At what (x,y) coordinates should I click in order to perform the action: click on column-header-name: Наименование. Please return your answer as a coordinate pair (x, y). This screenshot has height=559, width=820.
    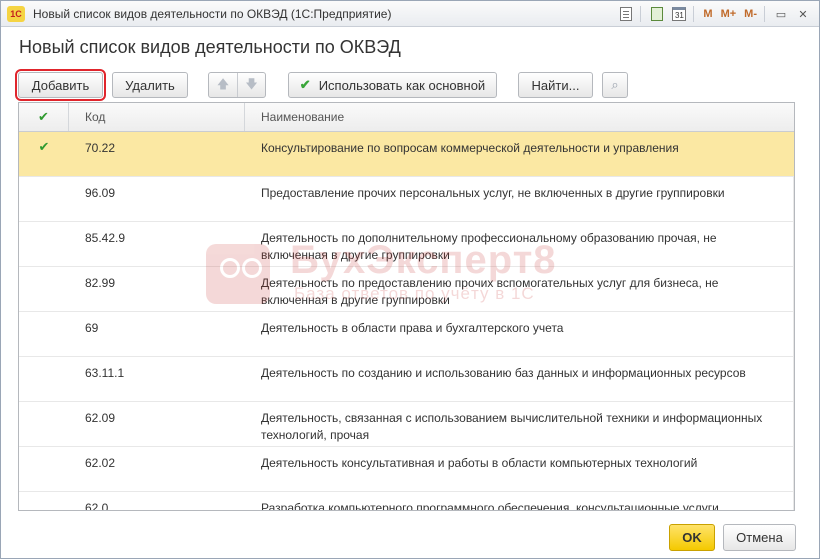
    Looking at the image, I should click on (519, 117).